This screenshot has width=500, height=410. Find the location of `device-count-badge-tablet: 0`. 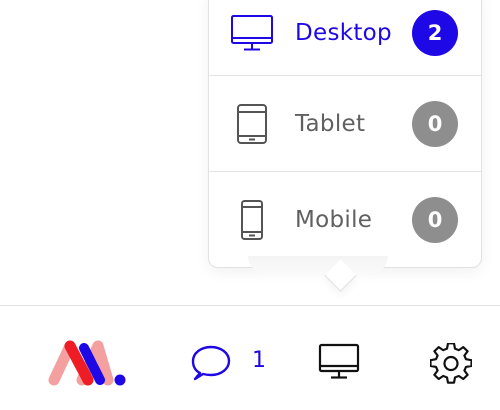

device-count-badge-tablet: 0 is located at coordinates (435, 124).